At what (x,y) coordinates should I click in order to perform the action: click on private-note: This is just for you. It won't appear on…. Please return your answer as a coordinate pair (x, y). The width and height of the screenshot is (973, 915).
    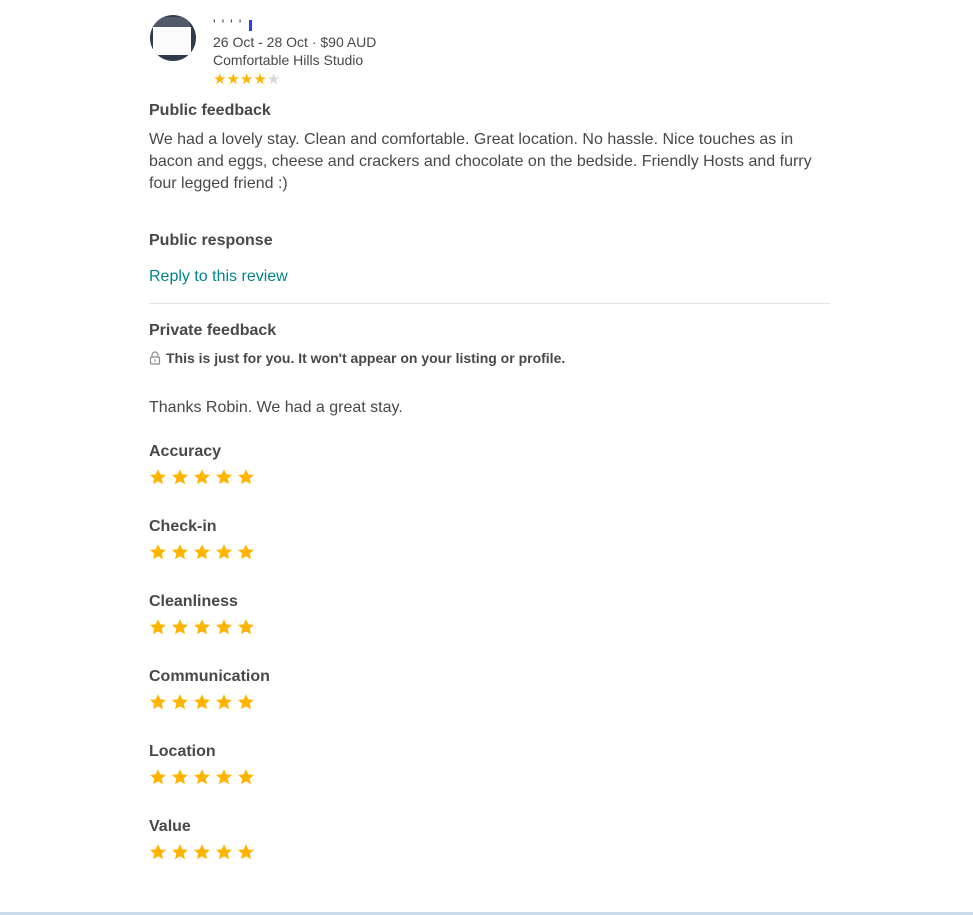
    Looking at the image, I should click on (489, 358).